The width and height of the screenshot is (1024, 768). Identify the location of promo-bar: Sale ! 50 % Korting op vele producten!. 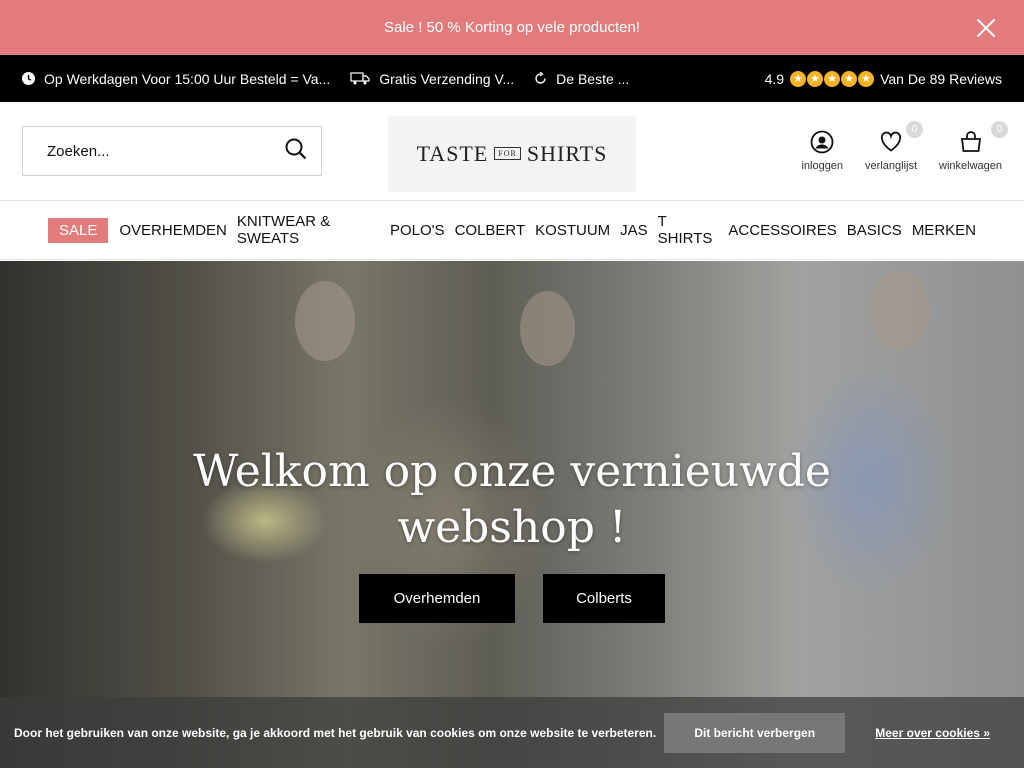
(512, 27).